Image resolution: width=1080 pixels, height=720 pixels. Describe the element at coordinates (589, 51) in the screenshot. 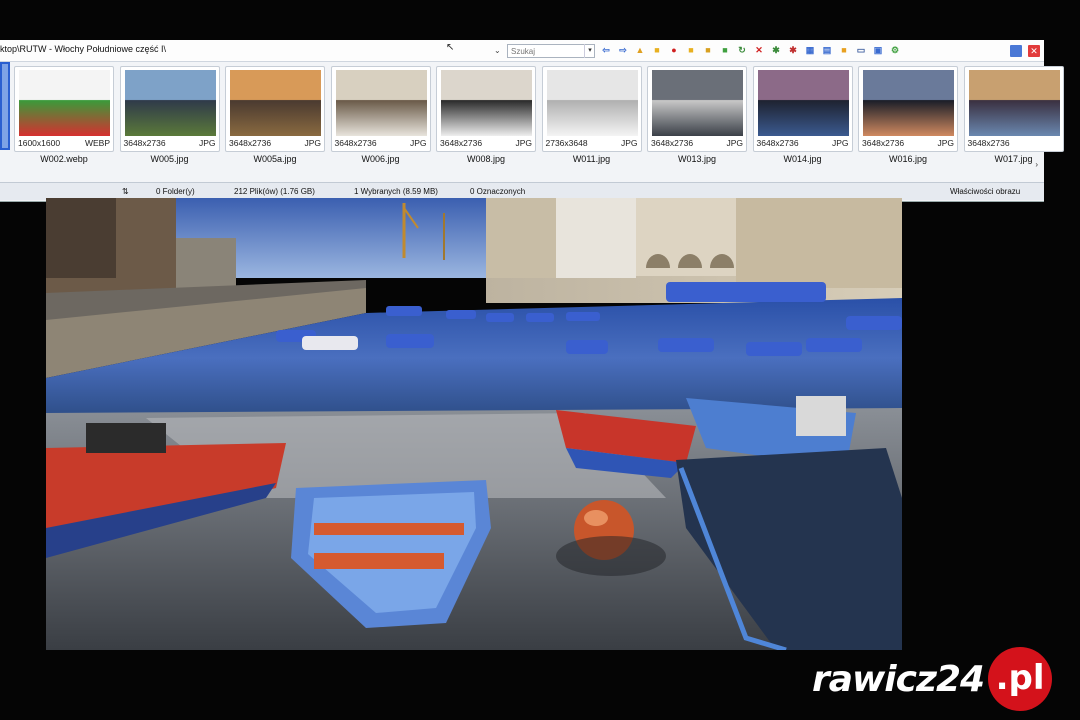

I see `search-dropdown-icon: ▾` at that location.